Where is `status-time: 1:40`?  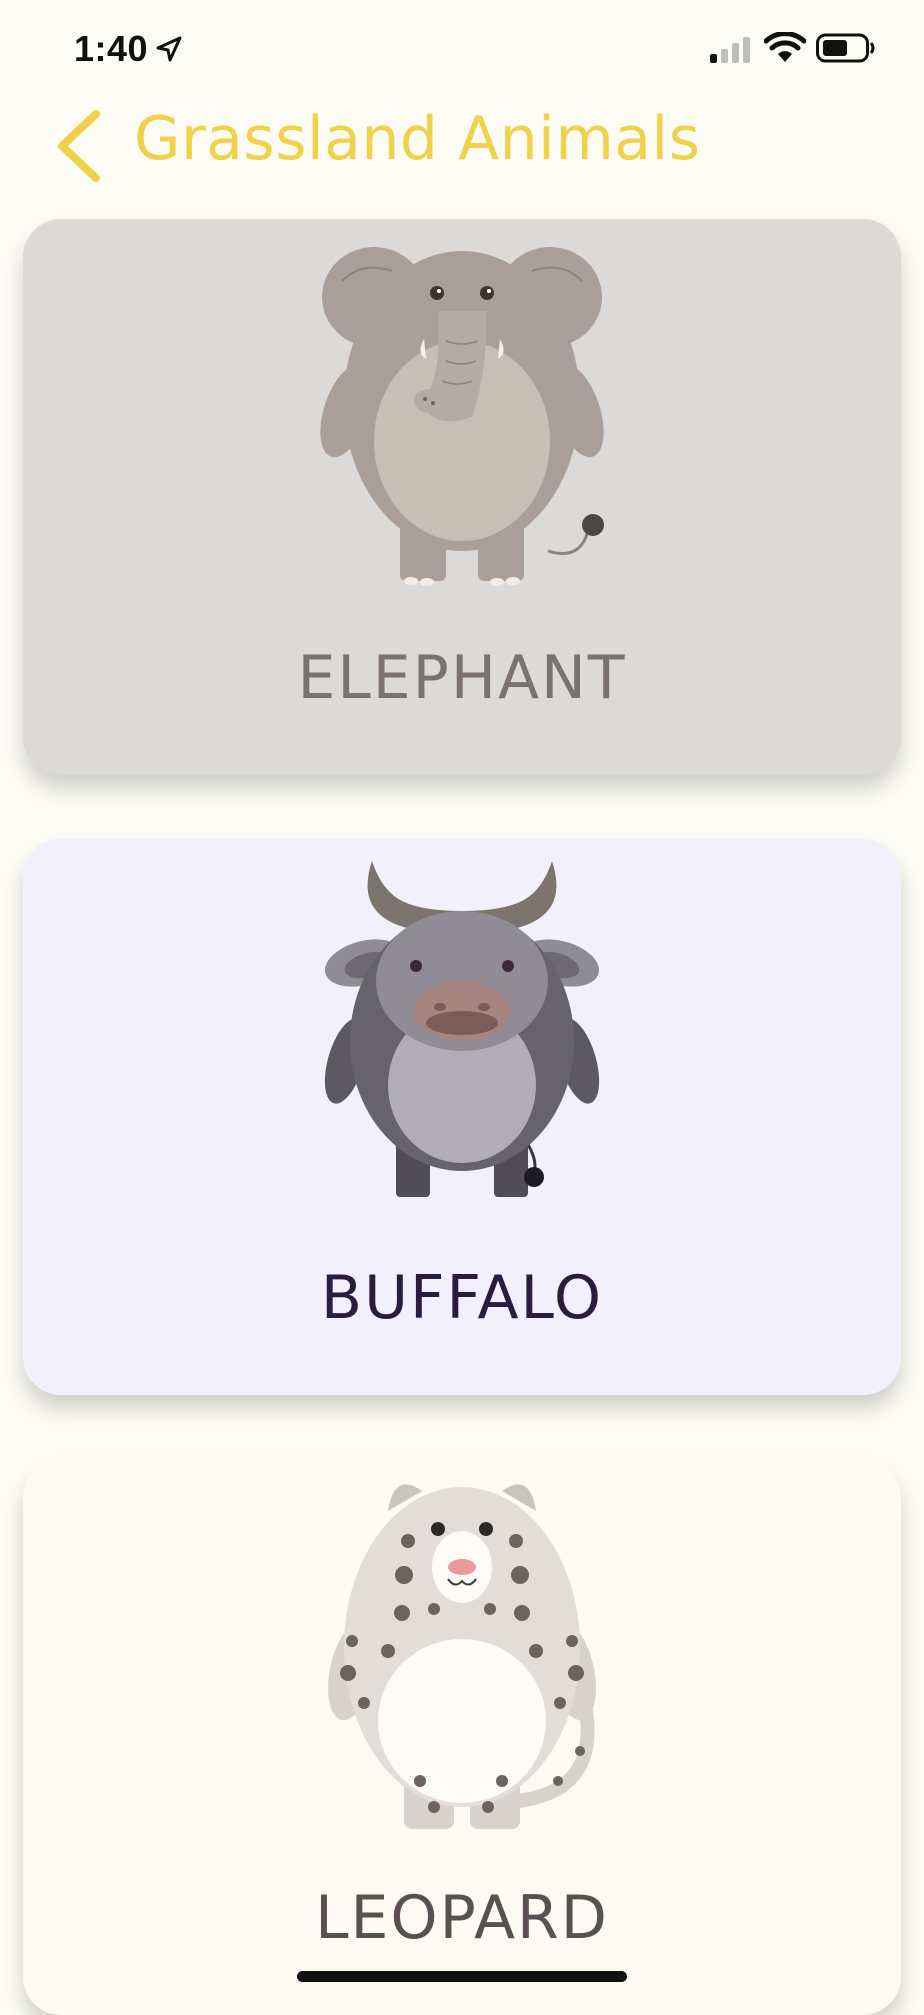
status-time: 1:40 is located at coordinates (111, 48).